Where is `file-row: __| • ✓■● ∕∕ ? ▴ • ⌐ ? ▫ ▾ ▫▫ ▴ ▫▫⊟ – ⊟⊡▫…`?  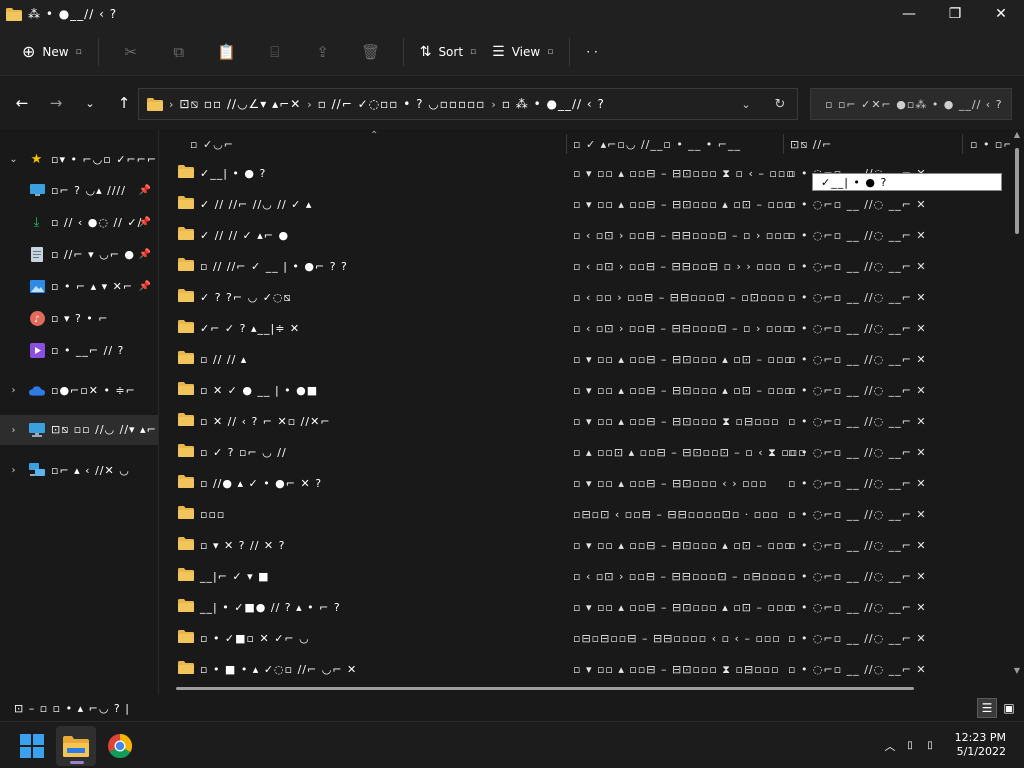 file-row: __| • ✓■● ∕∕ ? ▴ • ⌐ ? ▫ ▾ ▫▫ ▴ ▫▫⊟ – ⊟⊡▫… is located at coordinates (543, 607).